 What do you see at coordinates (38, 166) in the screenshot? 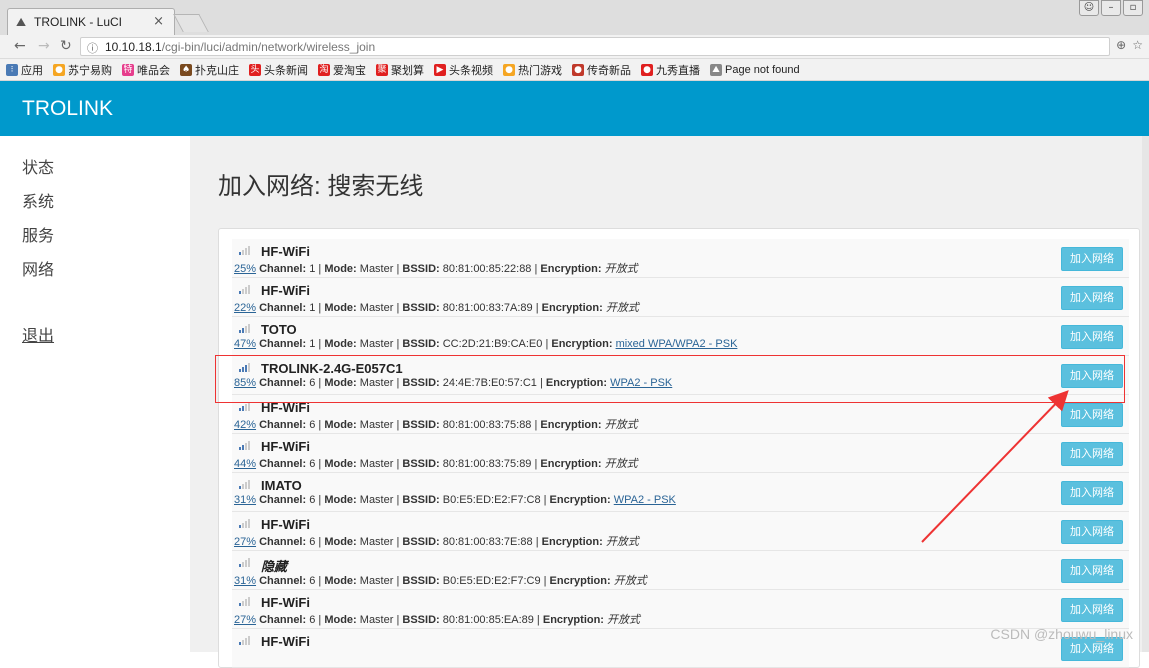
I see `sidebar-item-status: 状态` at bounding box center [38, 166].